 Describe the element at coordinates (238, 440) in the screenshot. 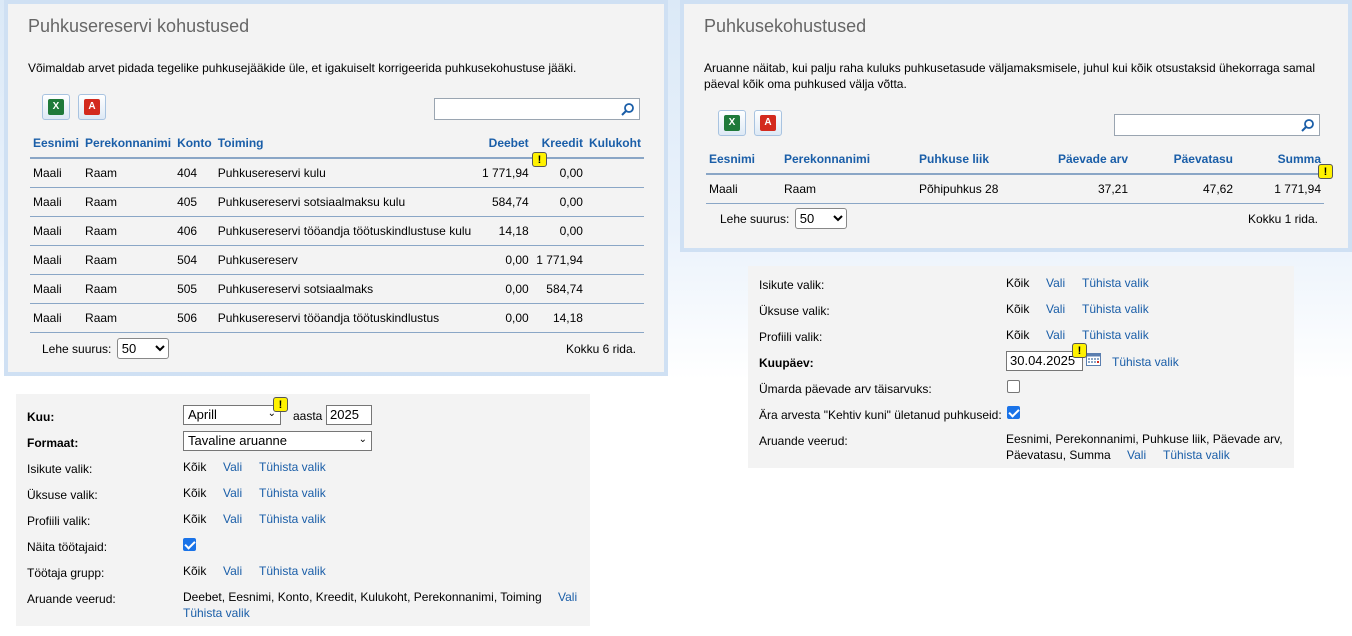

I see `format-value: Tavaline aruanne` at that location.